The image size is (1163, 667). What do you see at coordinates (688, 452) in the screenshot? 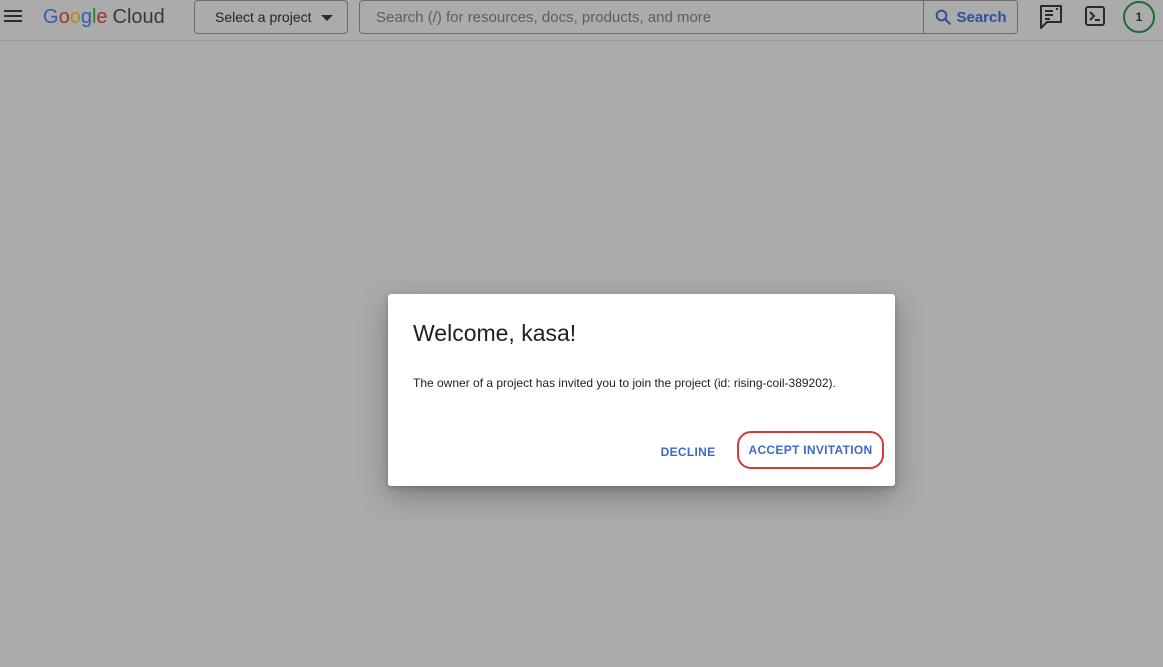
I see `decline-button: DECLINE` at bounding box center [688, 452].